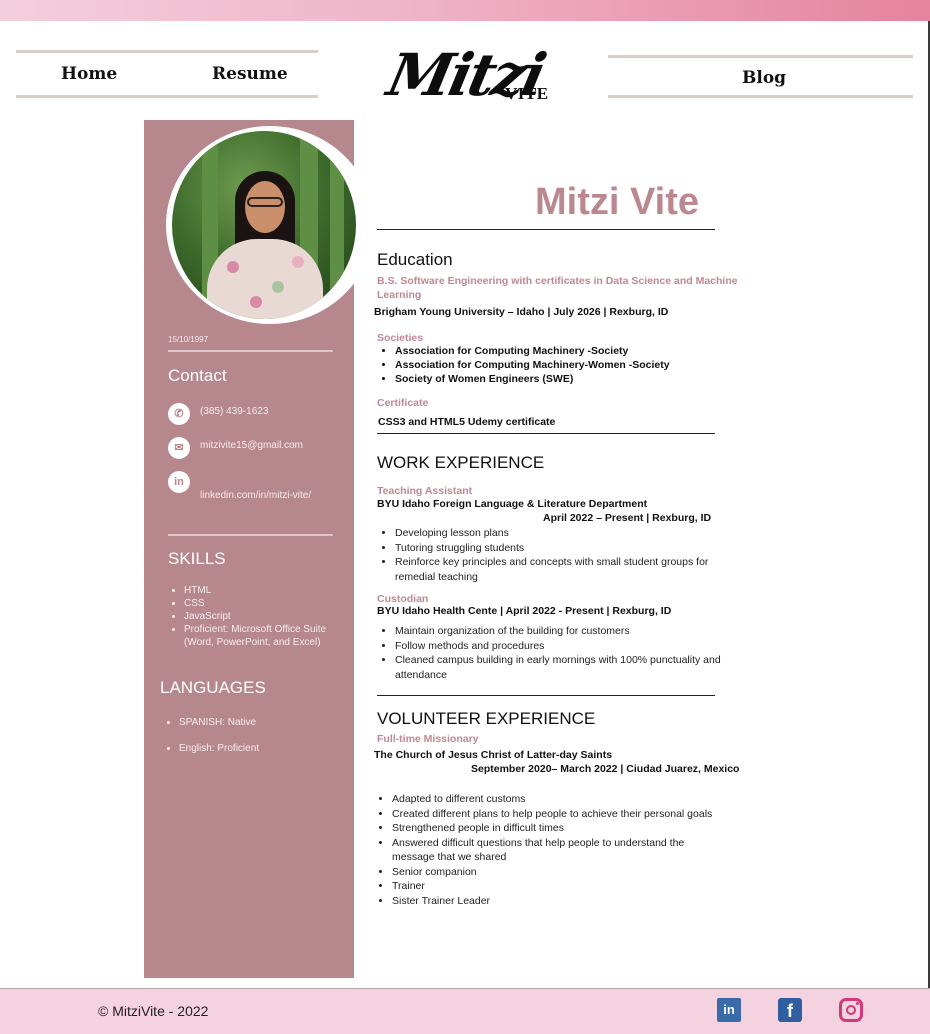 This screenshot has width=930, height=1034. What do you see at coordinates (256, 590) in the screenshot?
I see `list-item: HTML` at bounding box center [256, 590].